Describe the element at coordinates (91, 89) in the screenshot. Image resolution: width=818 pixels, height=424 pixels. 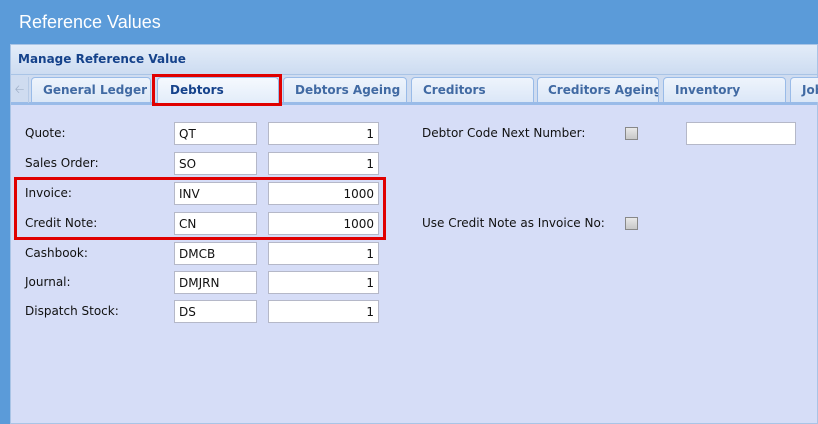
I see `tab-general-ledger: General Ledger` at that location.